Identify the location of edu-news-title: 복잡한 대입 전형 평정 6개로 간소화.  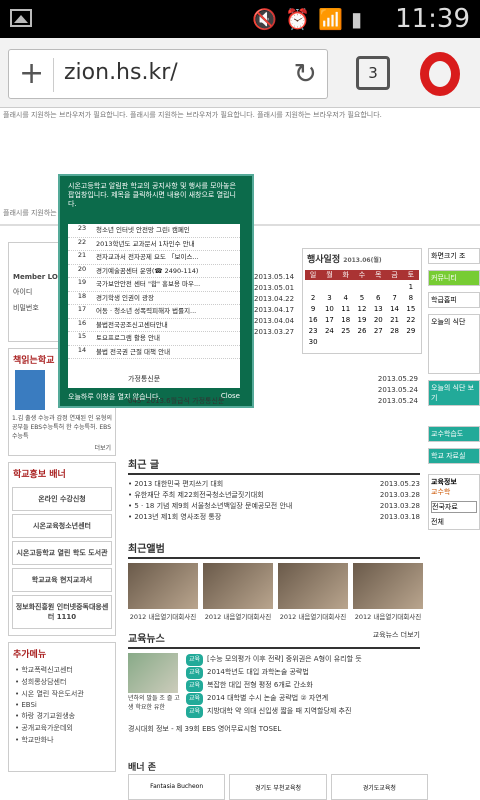
(260, 685).